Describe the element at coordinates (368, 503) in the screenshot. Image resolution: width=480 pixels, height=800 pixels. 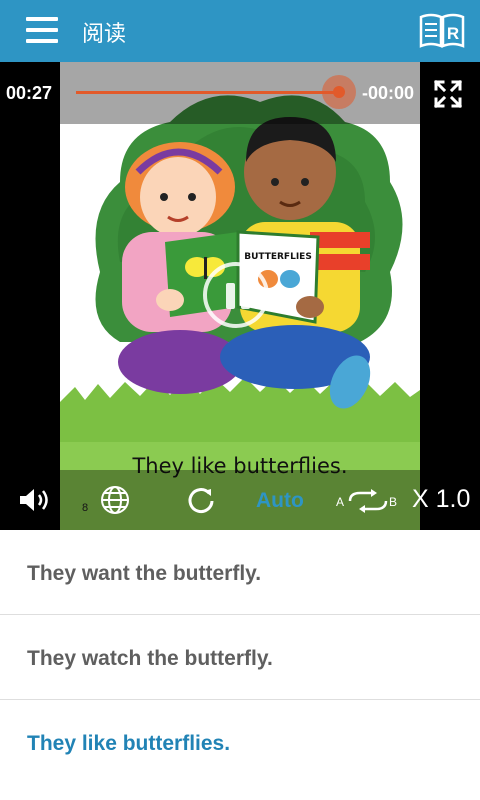
I see `ab-repeat-icon: A B` at that location.